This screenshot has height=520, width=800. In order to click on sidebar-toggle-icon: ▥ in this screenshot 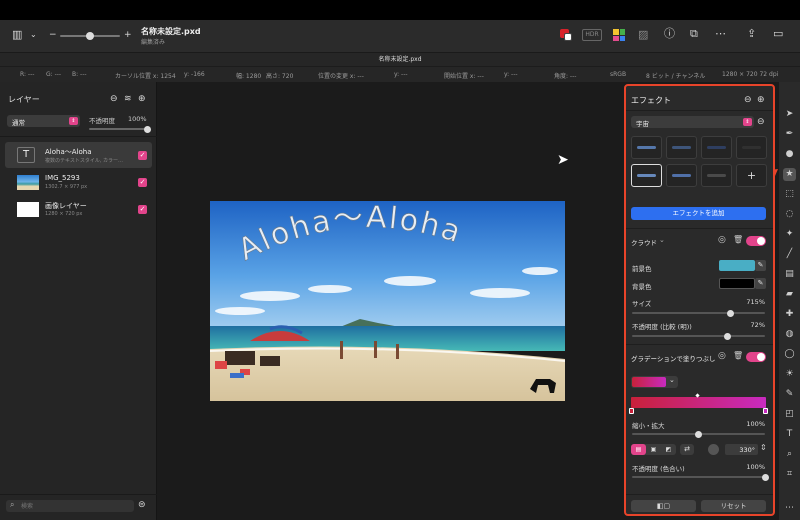, I will do `click(17, 35)`.